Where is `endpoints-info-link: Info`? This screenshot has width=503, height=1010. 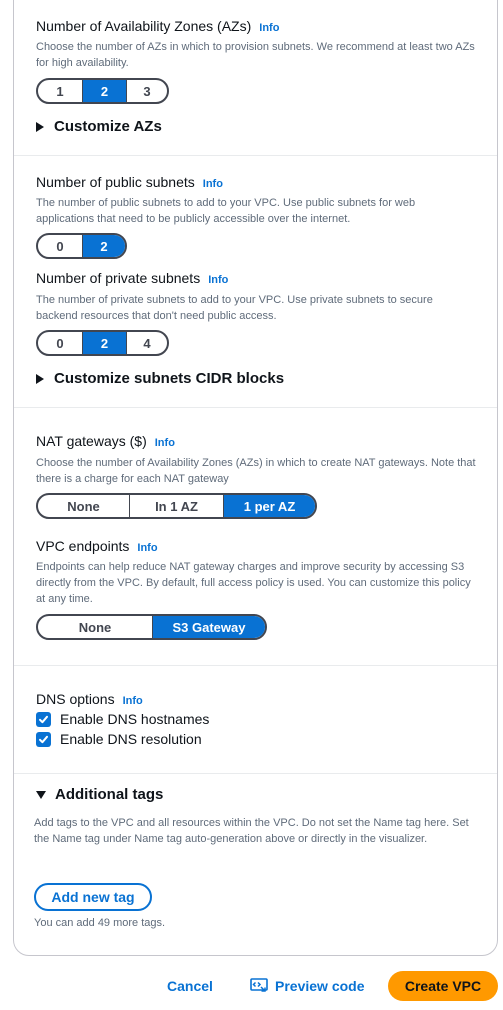
endpoints-info-link: Info is located at coordinates (147, 548).